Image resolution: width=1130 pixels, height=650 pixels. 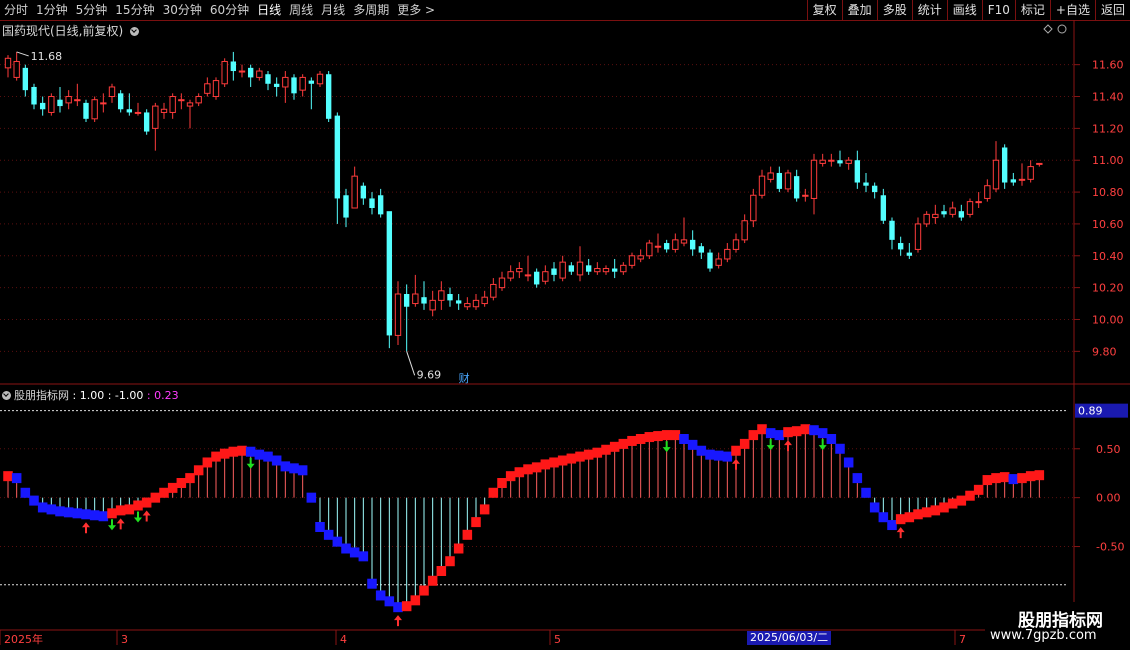 I want to click on low-label: 9.69, so click(x=429, y=374).